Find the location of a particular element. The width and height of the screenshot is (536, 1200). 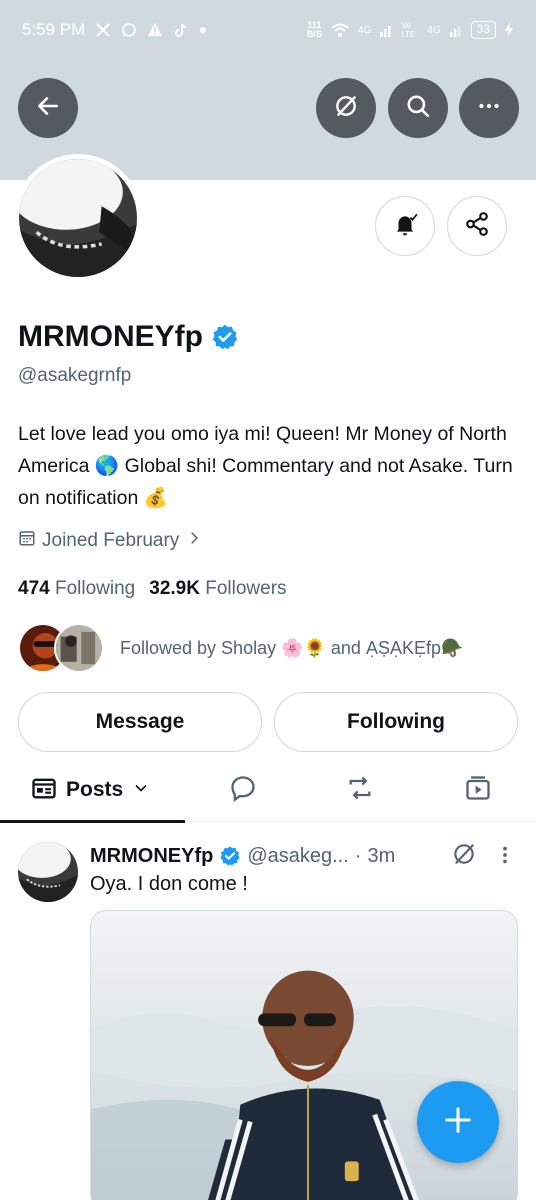

tab-posts: Posts is located at coordinates (90, 790).